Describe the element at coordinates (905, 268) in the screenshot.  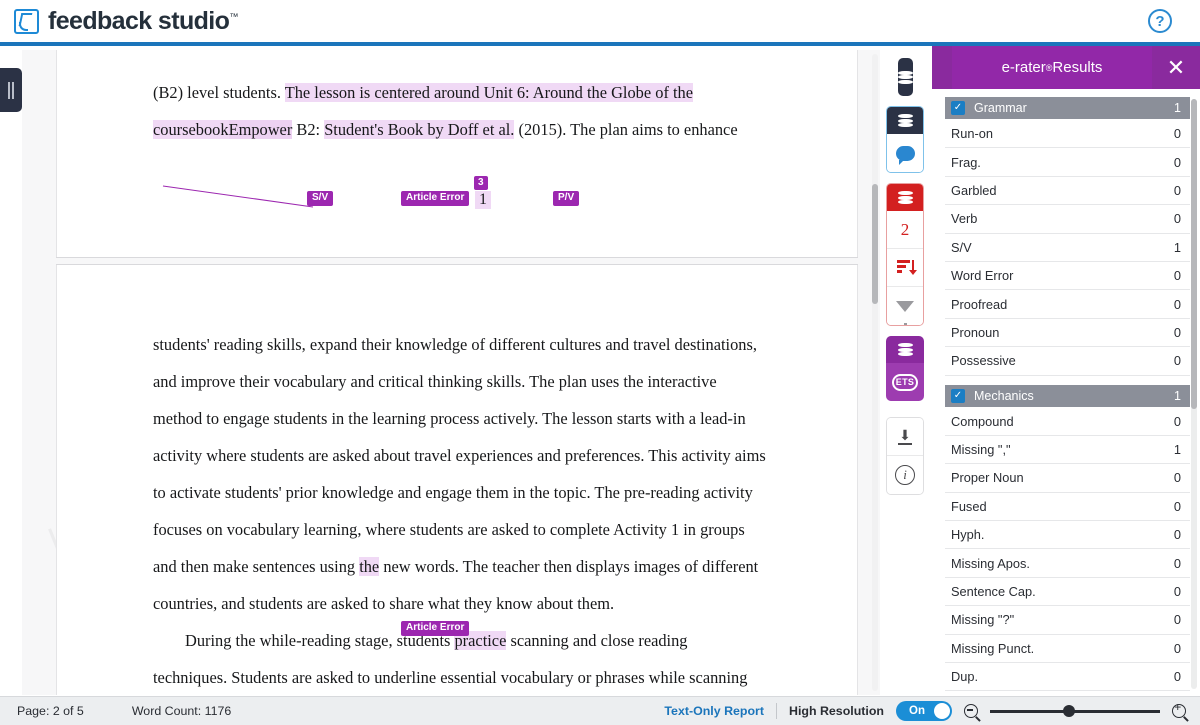
I see `toolbar-sort-button` at that location.